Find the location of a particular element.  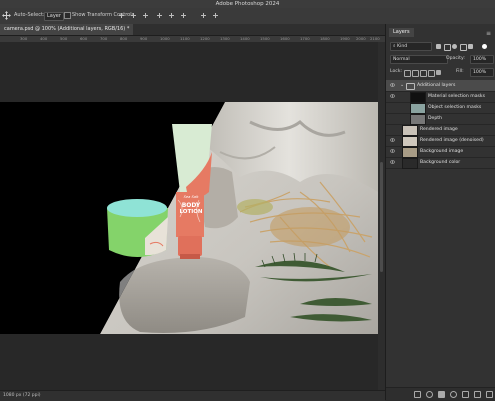

fill-field: 100% is located at coordinates (482, 72).